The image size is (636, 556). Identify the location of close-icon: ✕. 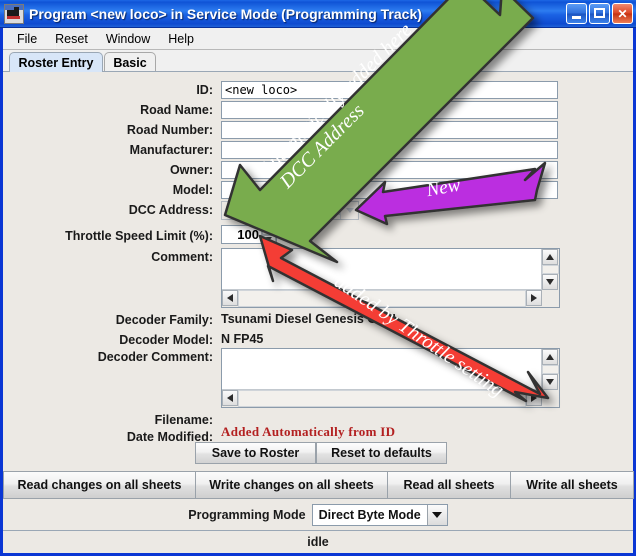
(622, 13).